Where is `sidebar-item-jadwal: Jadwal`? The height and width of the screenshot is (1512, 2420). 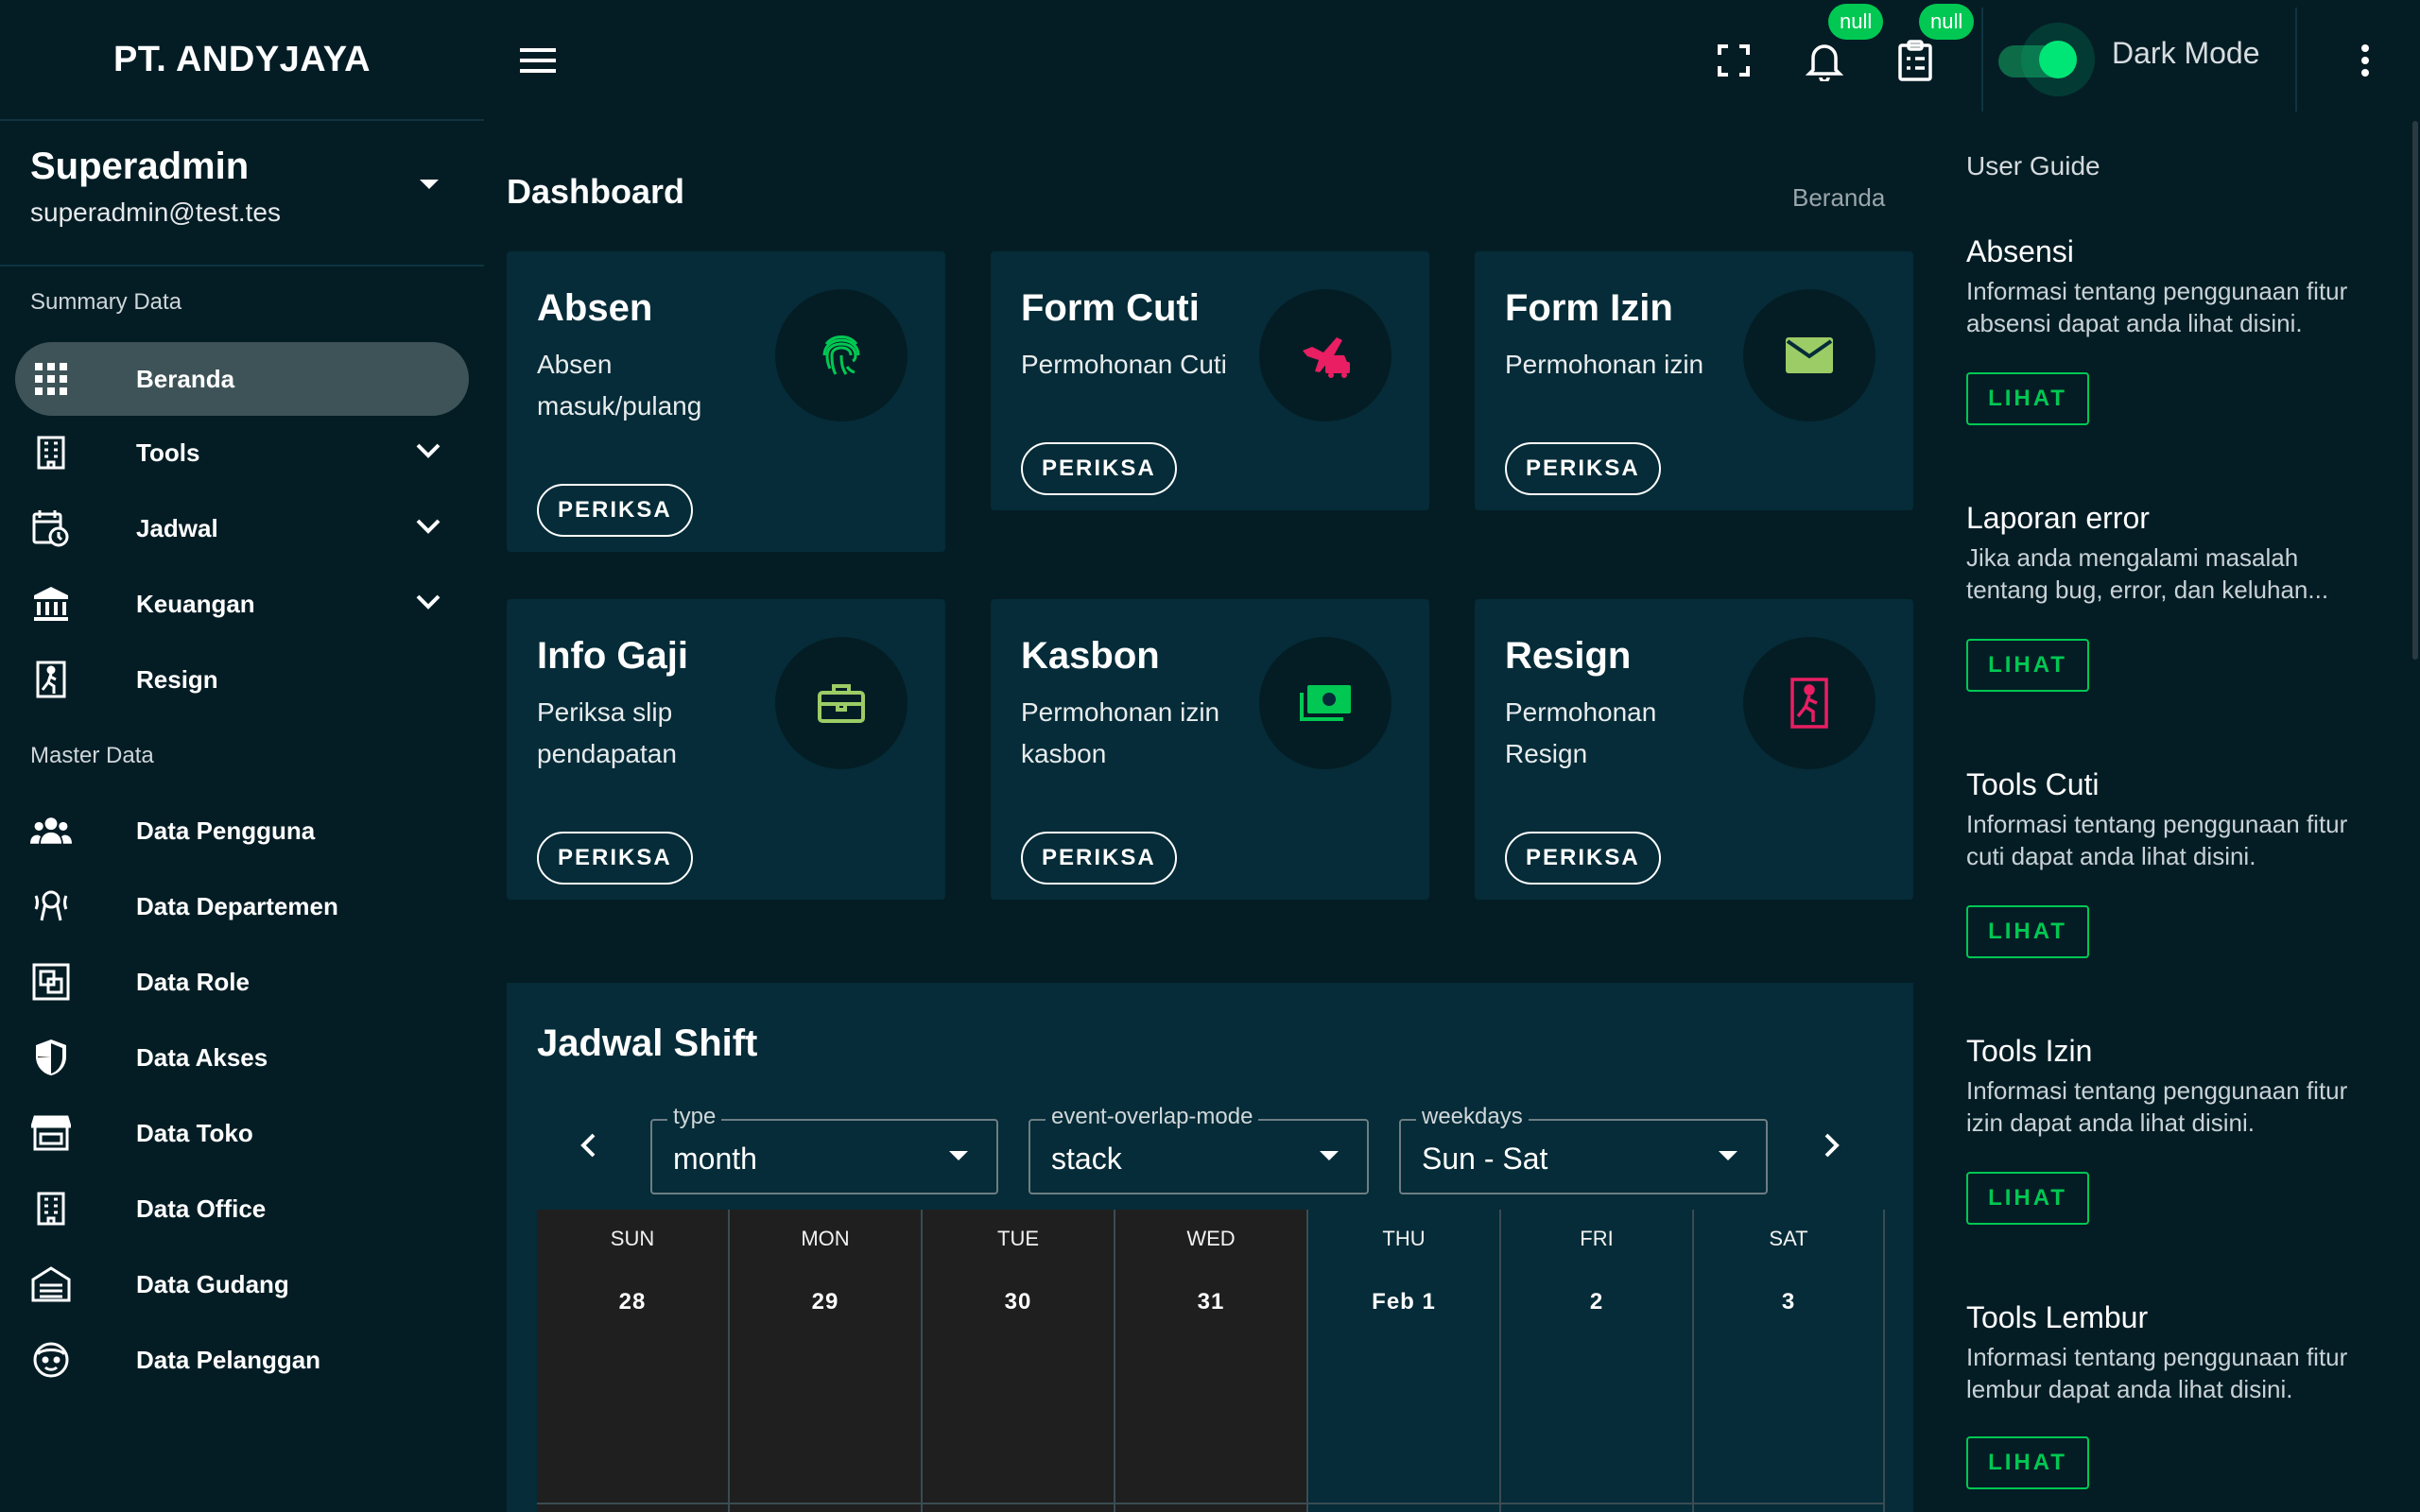 sidebar-item-jadwal: Jadwal is located at coordinates (242, 528).